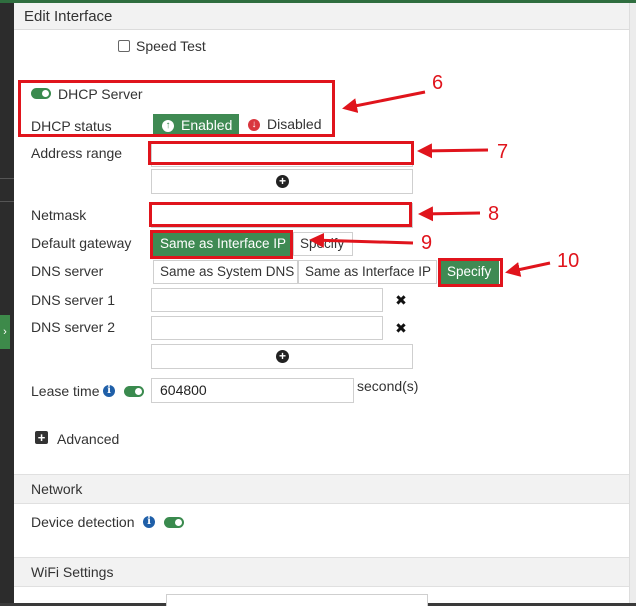 This screenshot has height=606, width=636. Describe the element at coordinates (430, 183) in the screenshot. I see `annotation-arrows` at that location.